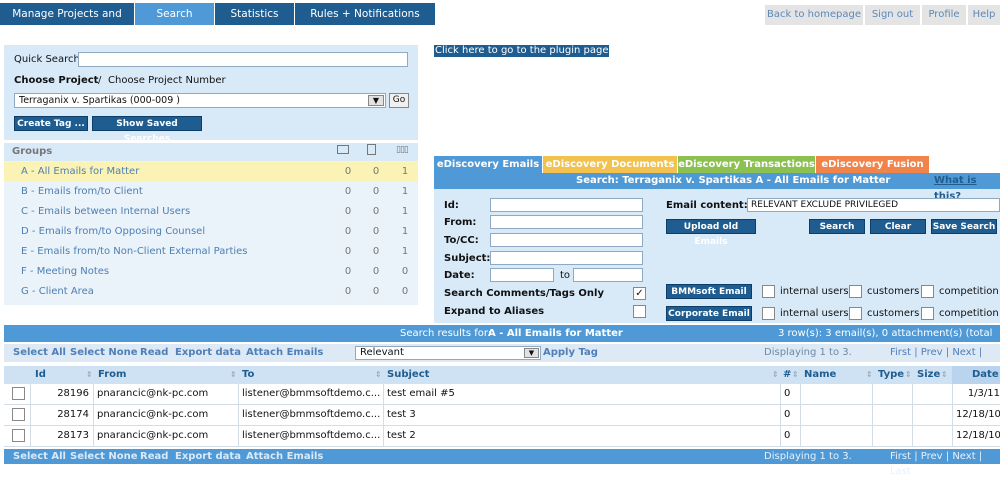 Image resolution: width=1000 pixels, height=479 pixels. I want to click on col-attachment-count: #, so click(787, 375).